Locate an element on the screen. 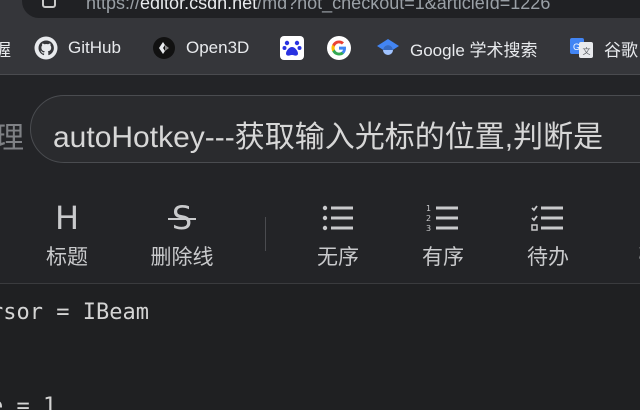  google-scholar-icon is located at coordinates (388, 47).